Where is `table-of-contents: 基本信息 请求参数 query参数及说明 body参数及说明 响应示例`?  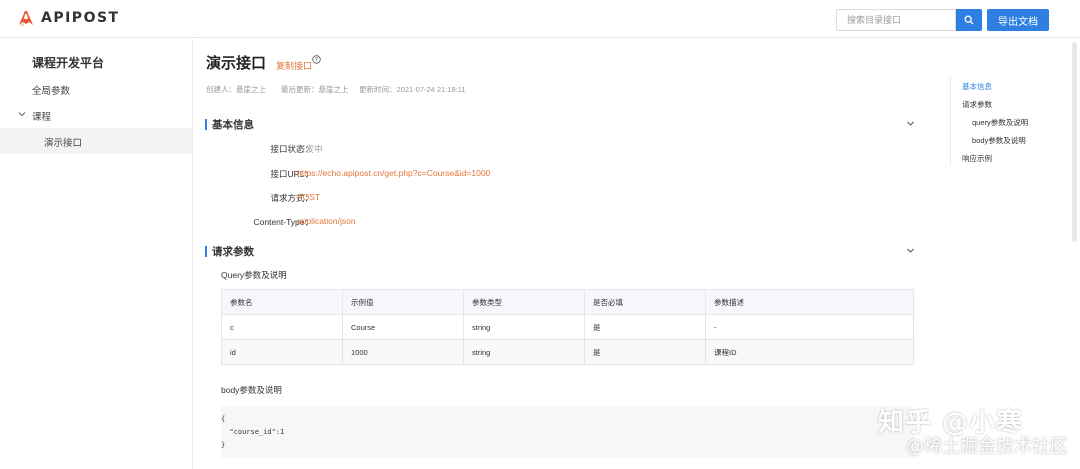
table-of-contents: 基本信息 请求参数 query参数及说明 body参数及说明 响应示例 is located at coordinates (1010, 121).